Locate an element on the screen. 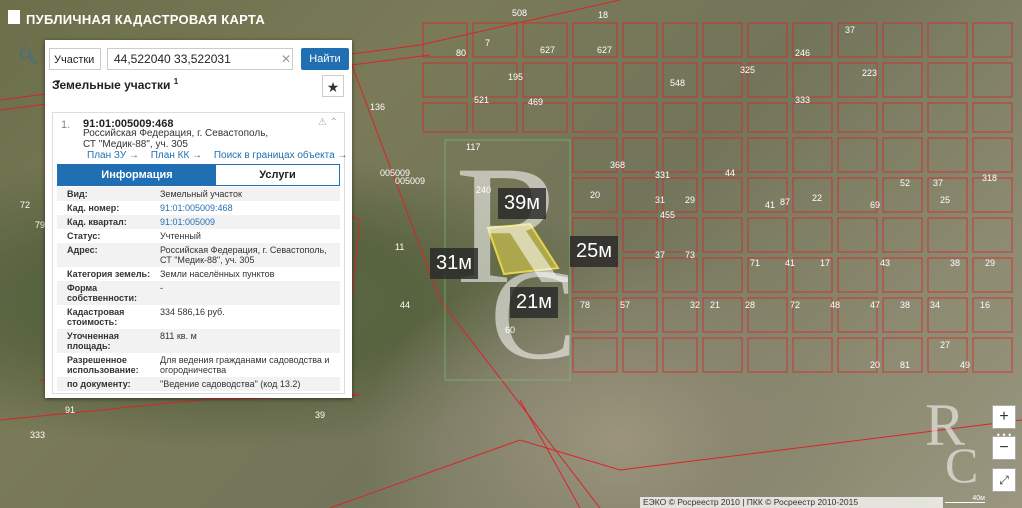  parcel-number-label: 18 is located at coordinates (603, 15).